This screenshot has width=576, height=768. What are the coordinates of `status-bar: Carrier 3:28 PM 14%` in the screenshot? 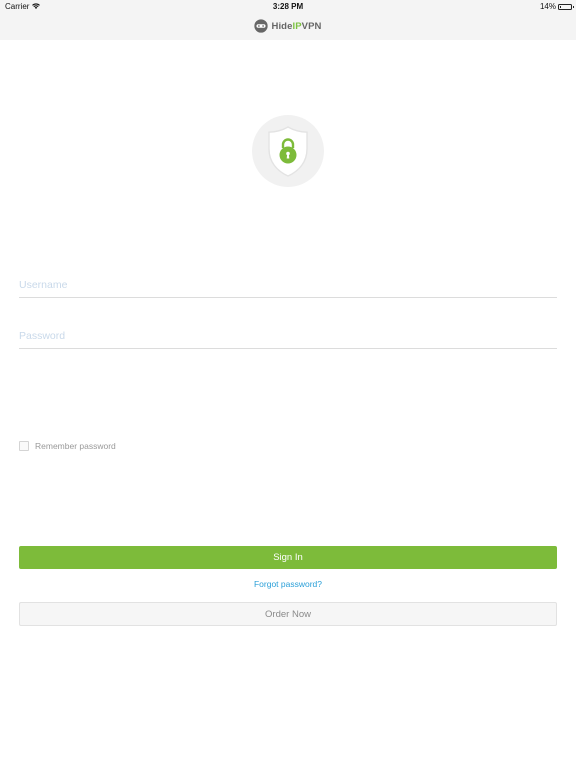 It's located at (288, 6).